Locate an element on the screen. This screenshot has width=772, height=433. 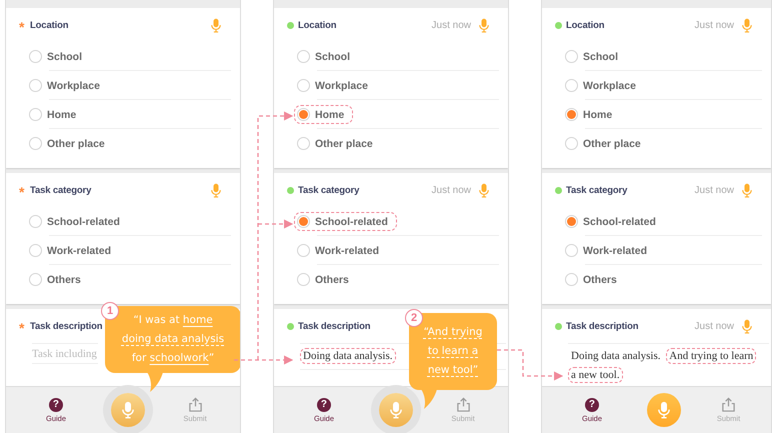
quote-text: doing data analysis is located at coordinates (173, 339).